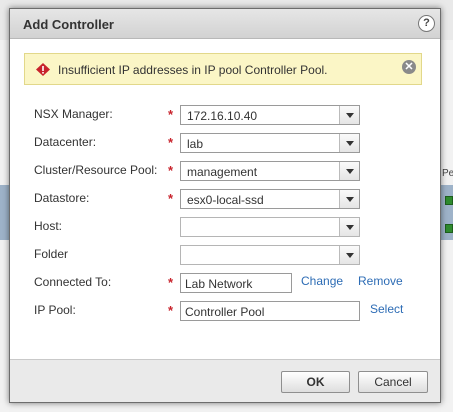 The height and width of the screenshot is (412, 453). I want to click on cancel-button: Cancel, so click(393, 382).